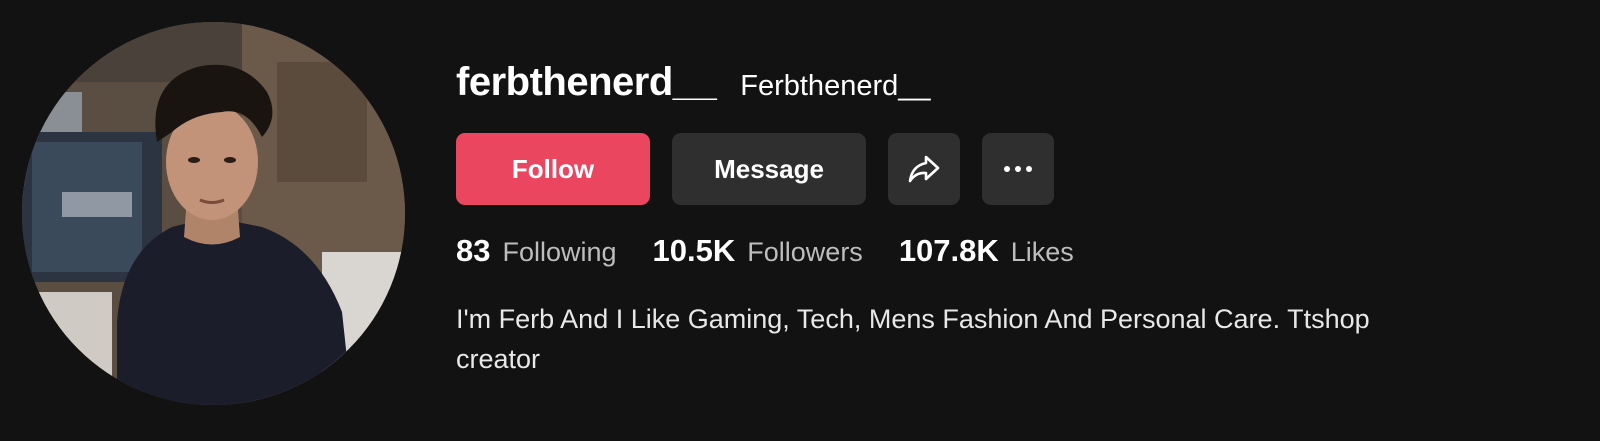 The height and width of the screenshot is (441, 1600). What do you see at coordinates (948, 250) in the screenshot?
I see `likes-count: 107.8K` at bounding box center [948, 250].